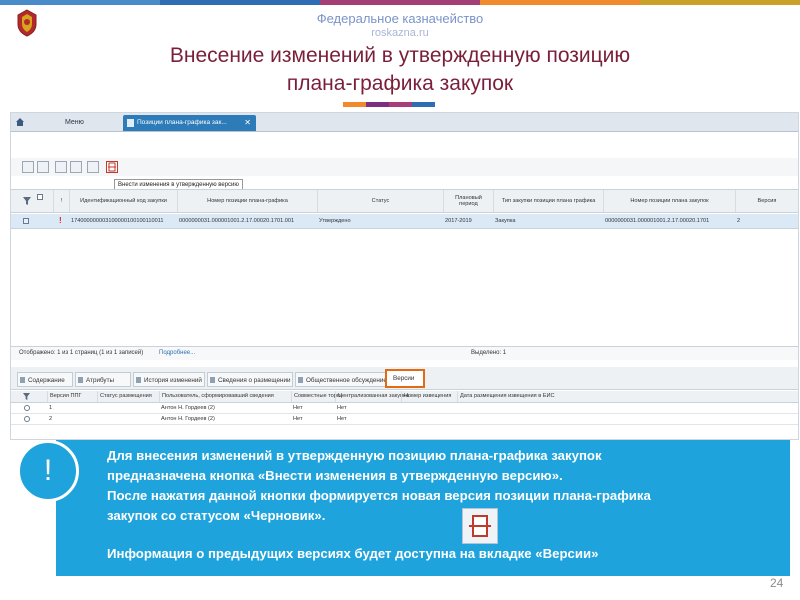 The height and width of the screenshot is (600, 800). Describe the element at coordinates (76, 167) in the screenshot. I see `print-button` at that location.